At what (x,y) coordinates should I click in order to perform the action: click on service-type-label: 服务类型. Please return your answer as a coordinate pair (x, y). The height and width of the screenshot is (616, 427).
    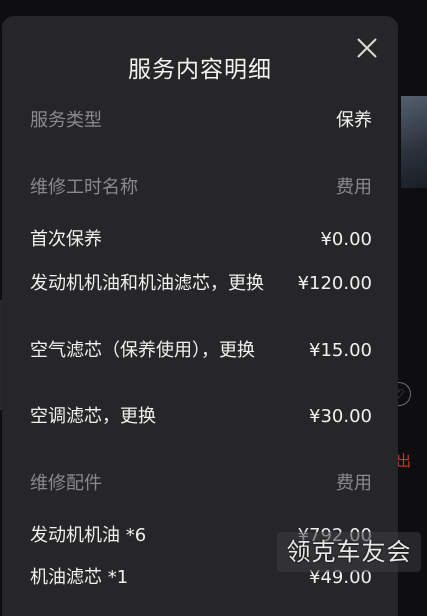
    Looking at the image, I should click on (66, 120).